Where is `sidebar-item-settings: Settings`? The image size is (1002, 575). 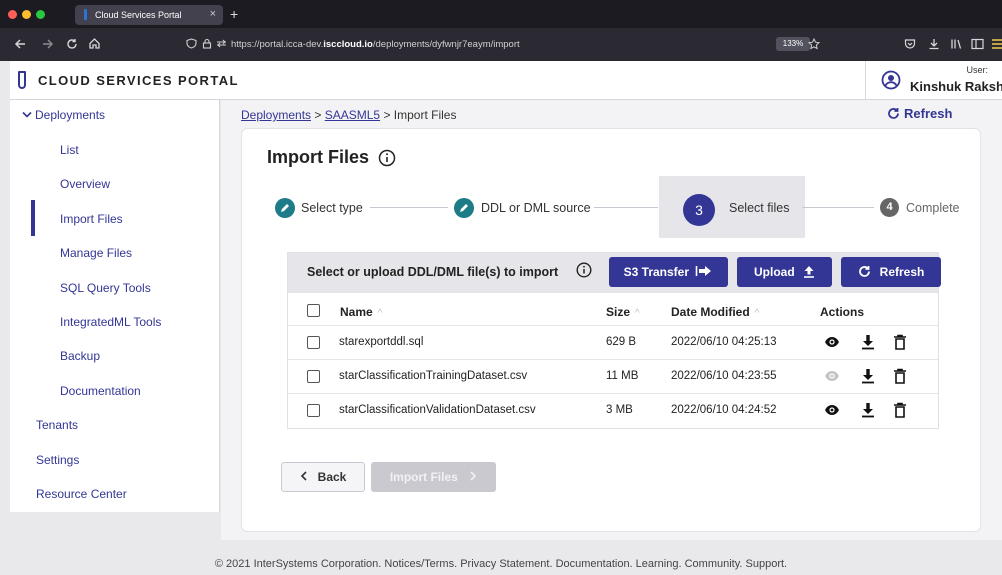
sidebar-item-settings: Settings is located at coordinates (57, 460).